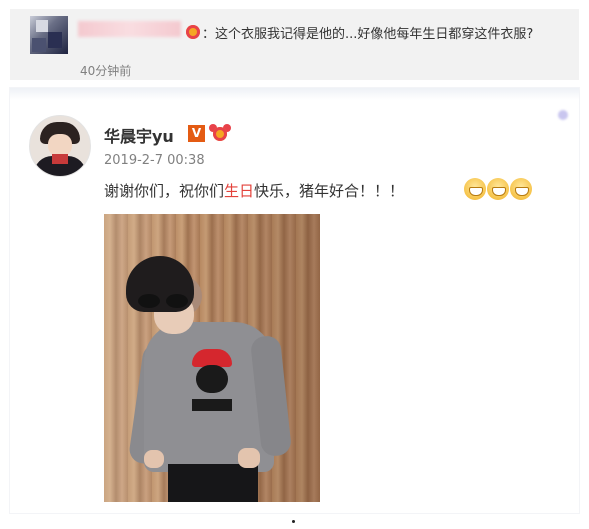  Describe the element at coordinates (563, 115) in the screenshot. I see `decoration-dot` at that location.